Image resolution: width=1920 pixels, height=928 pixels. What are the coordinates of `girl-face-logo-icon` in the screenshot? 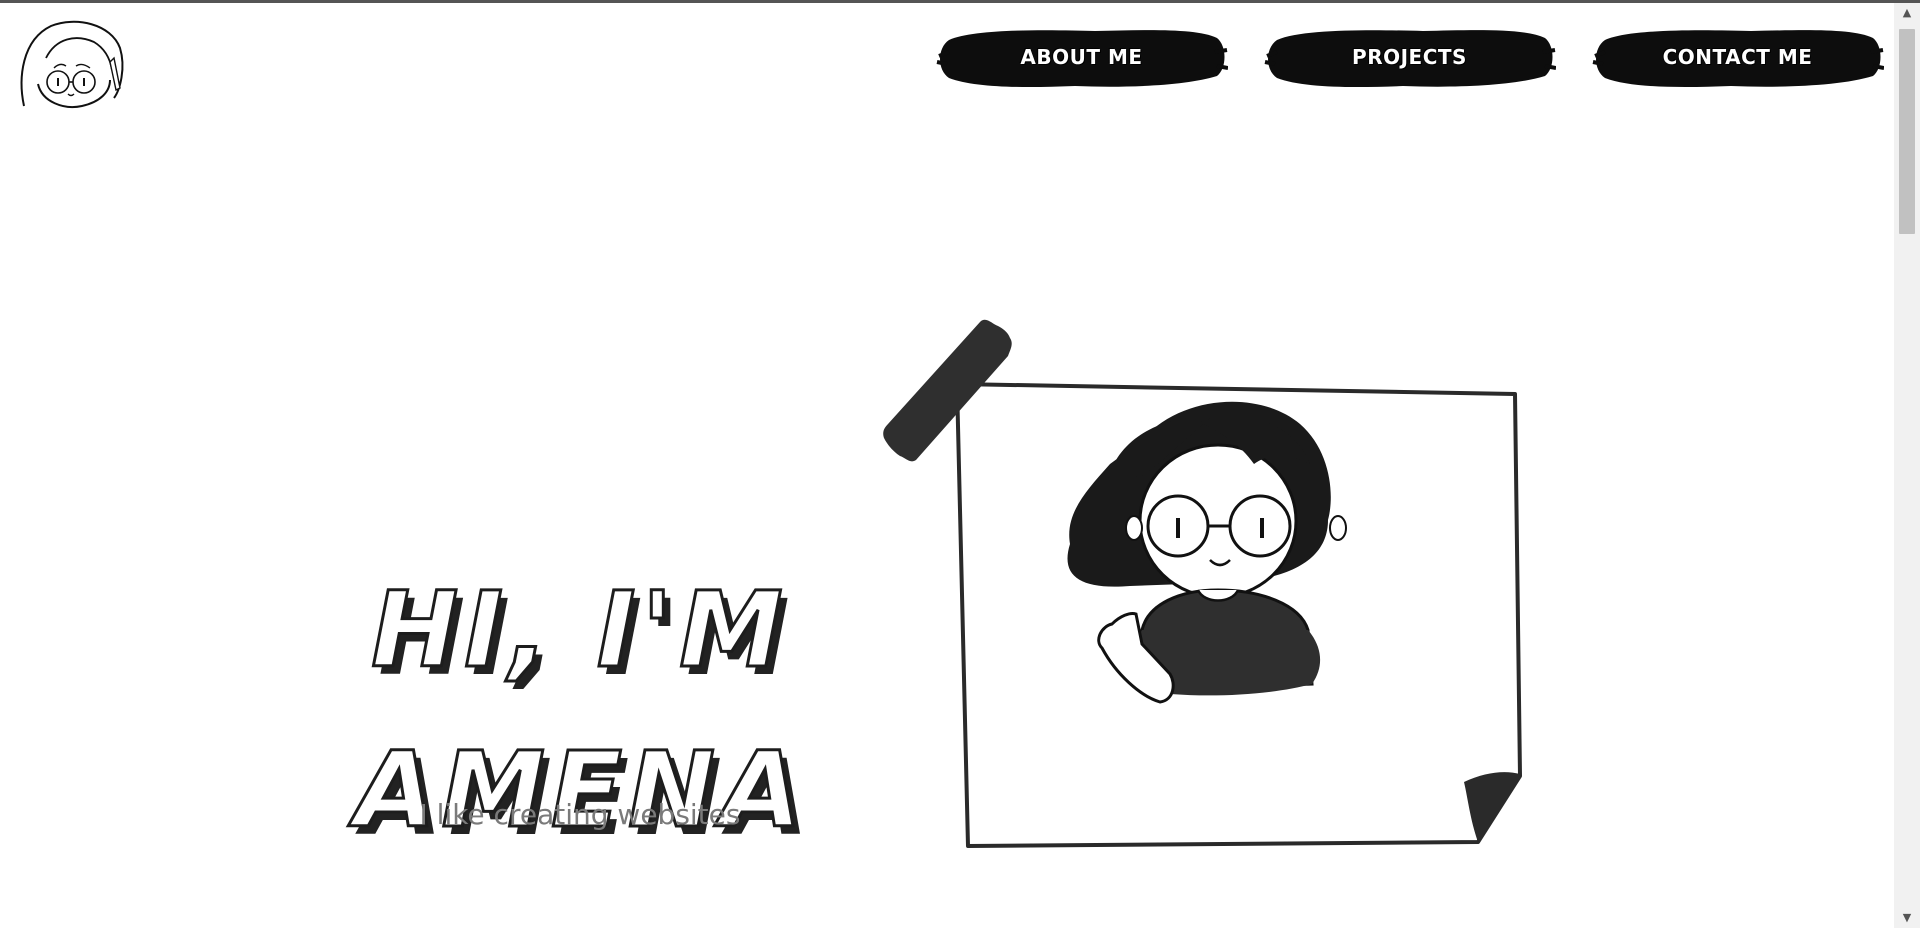 It's located at (72, 64).